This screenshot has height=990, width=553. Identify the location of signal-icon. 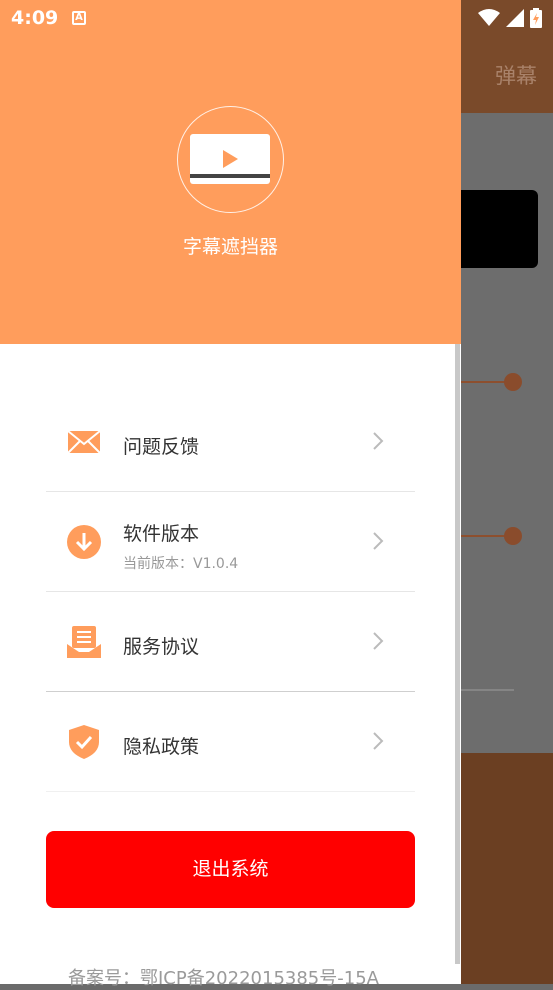
(515, 18).